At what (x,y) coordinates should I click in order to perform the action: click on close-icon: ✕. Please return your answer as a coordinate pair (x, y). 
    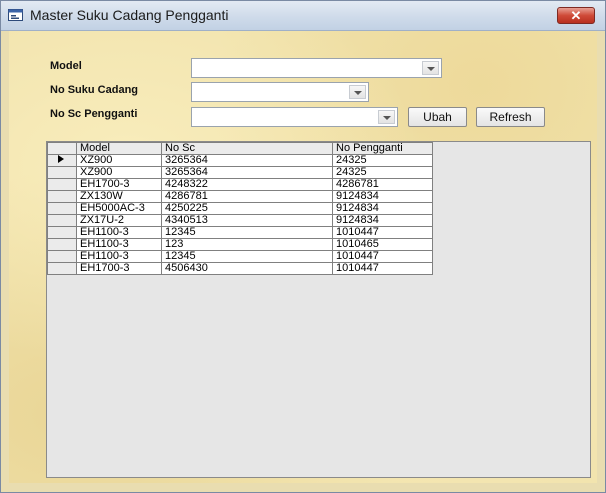
    Looking at the image, I should click on (576, 15).